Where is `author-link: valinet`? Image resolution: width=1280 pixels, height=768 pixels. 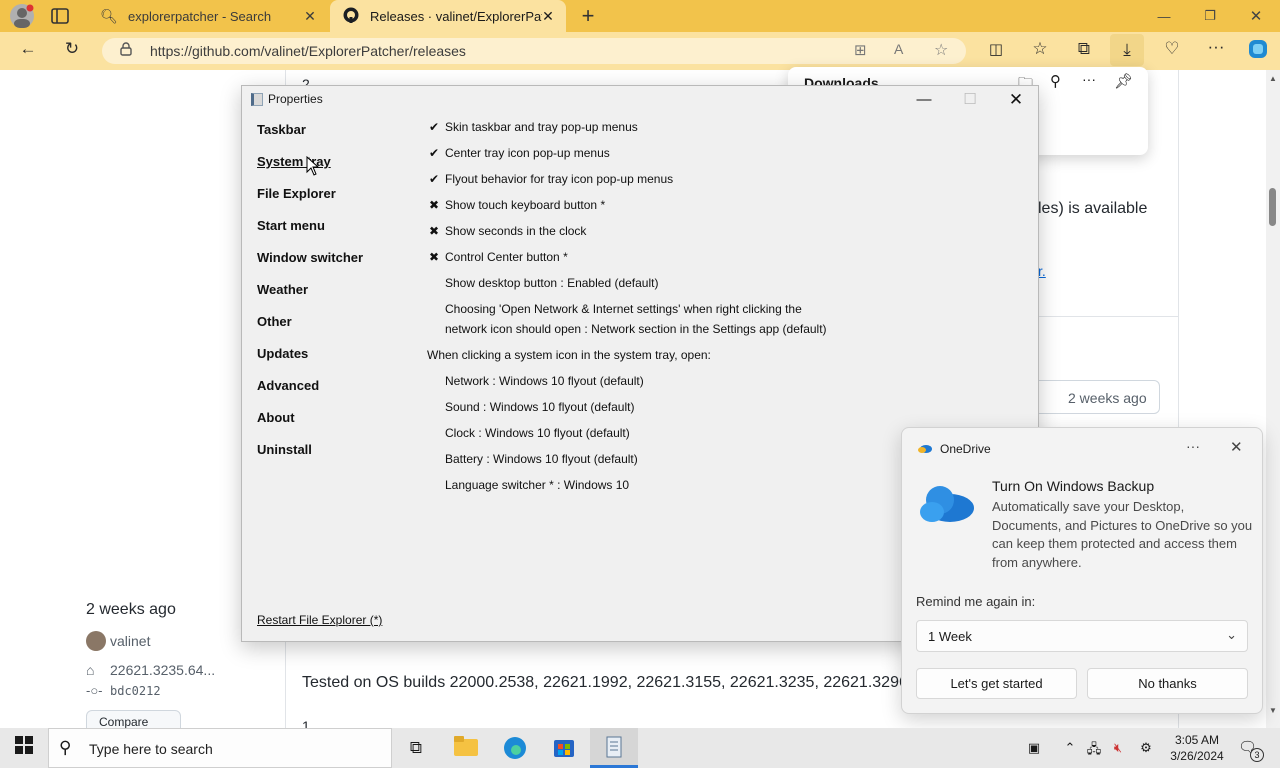
author-link: valinet is located at coordinates (130, 641).